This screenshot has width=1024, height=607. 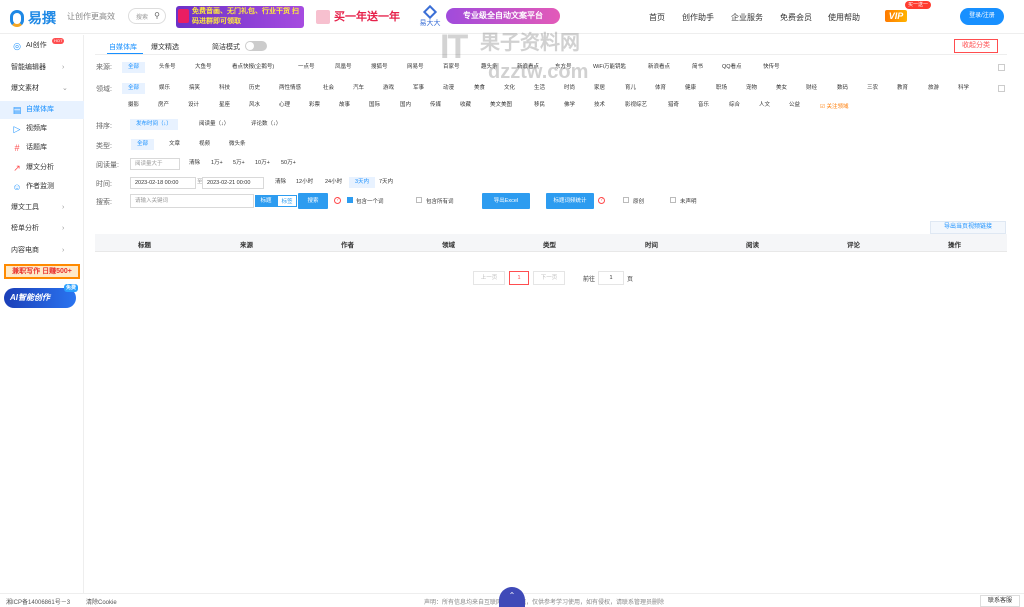 What do you see at coordinates (569, 105) in the screenshot?
I see `field-chip: 佛学` at bounding box center [569, 105].